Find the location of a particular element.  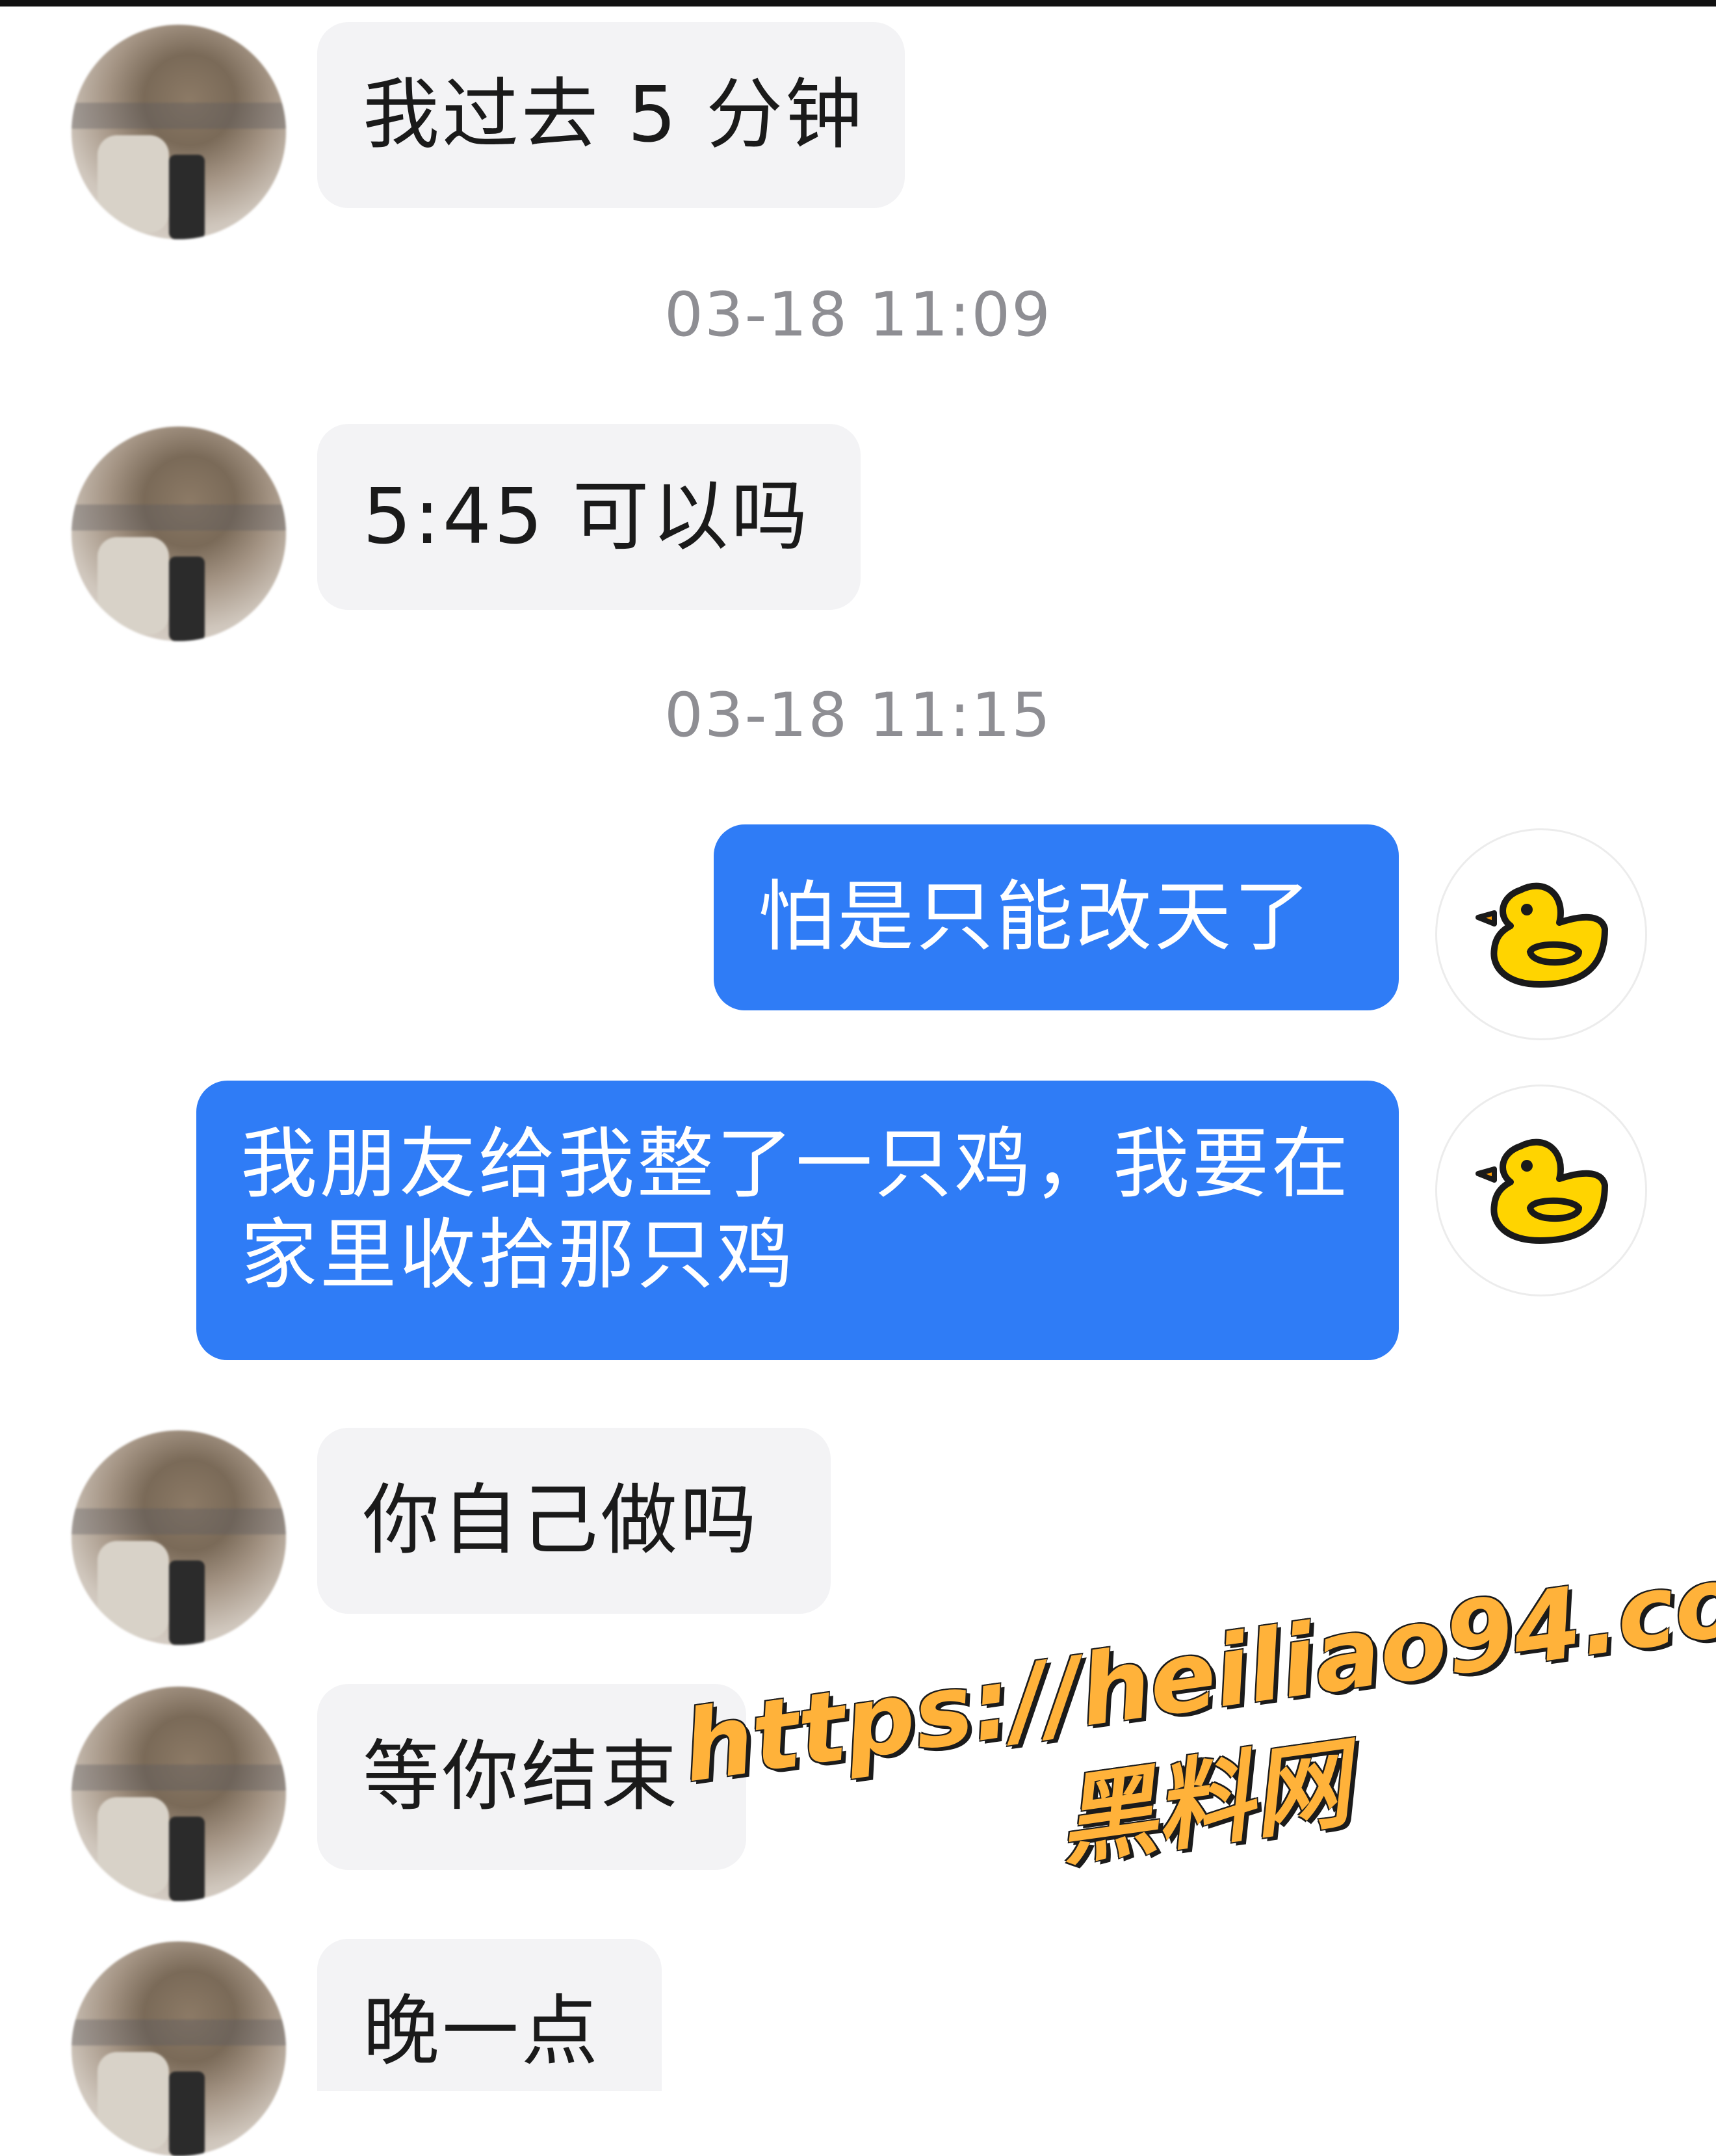

watermark: https://heiliao94.com 黑料网 is located at coordinates (1196, 1778).